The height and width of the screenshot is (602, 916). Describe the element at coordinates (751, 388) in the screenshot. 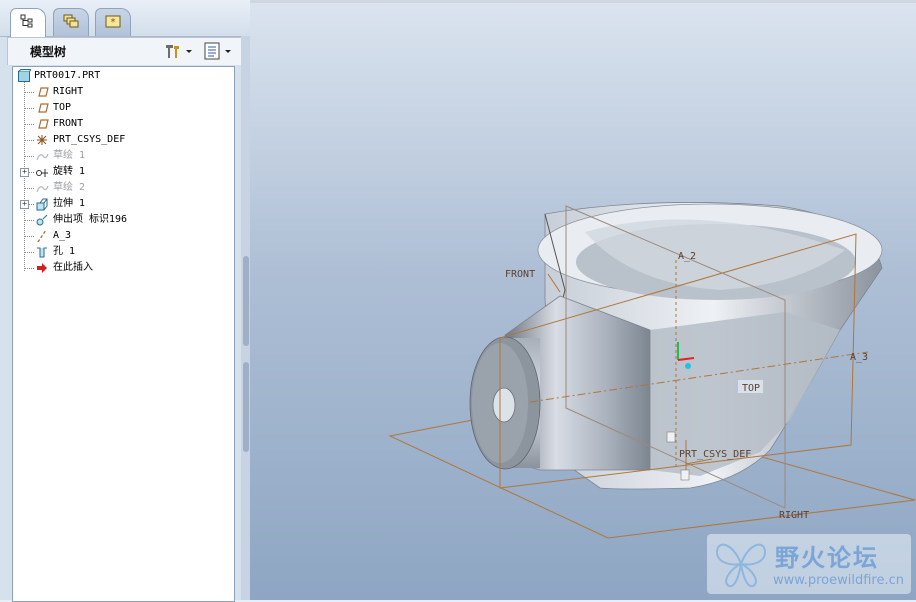

I see `top-label: TOP` at that location.